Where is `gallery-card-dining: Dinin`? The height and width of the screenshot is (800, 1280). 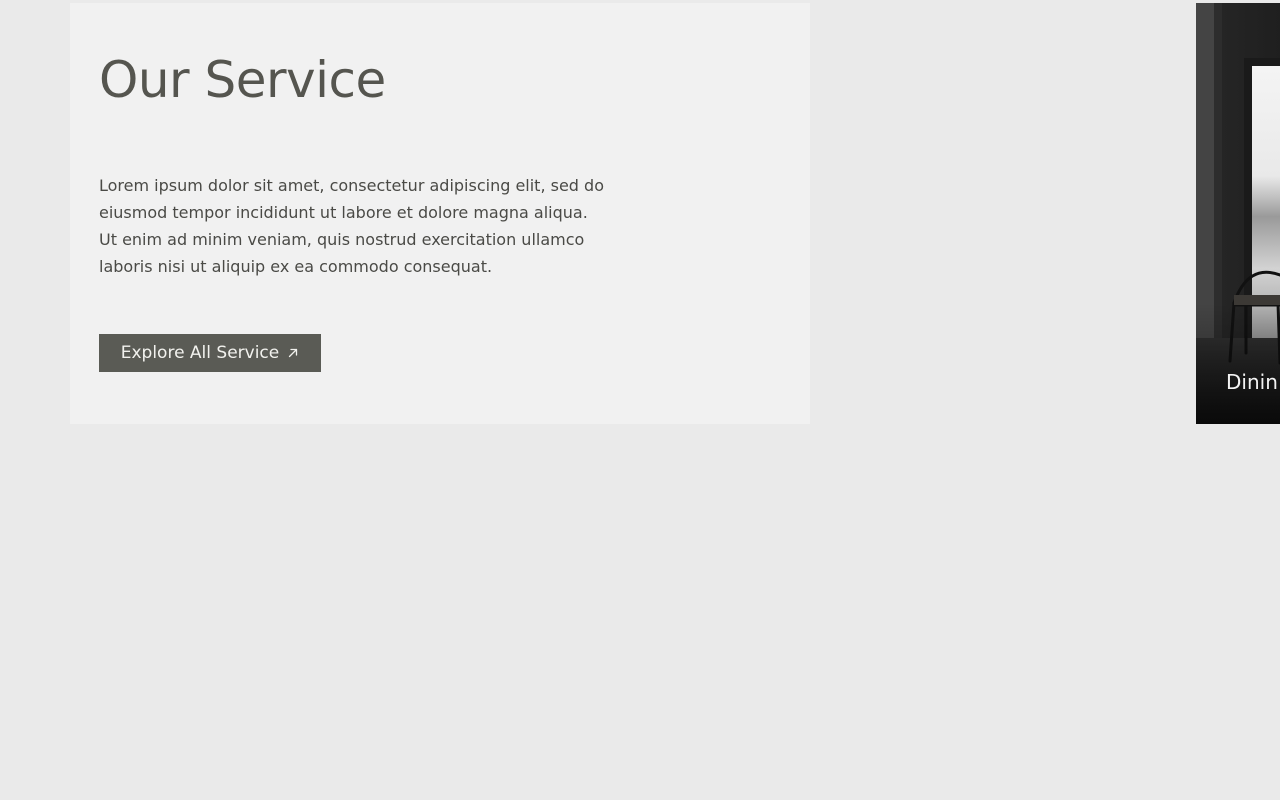
gallery-card-dining: Dinin is located at coordinates (1238, 213).